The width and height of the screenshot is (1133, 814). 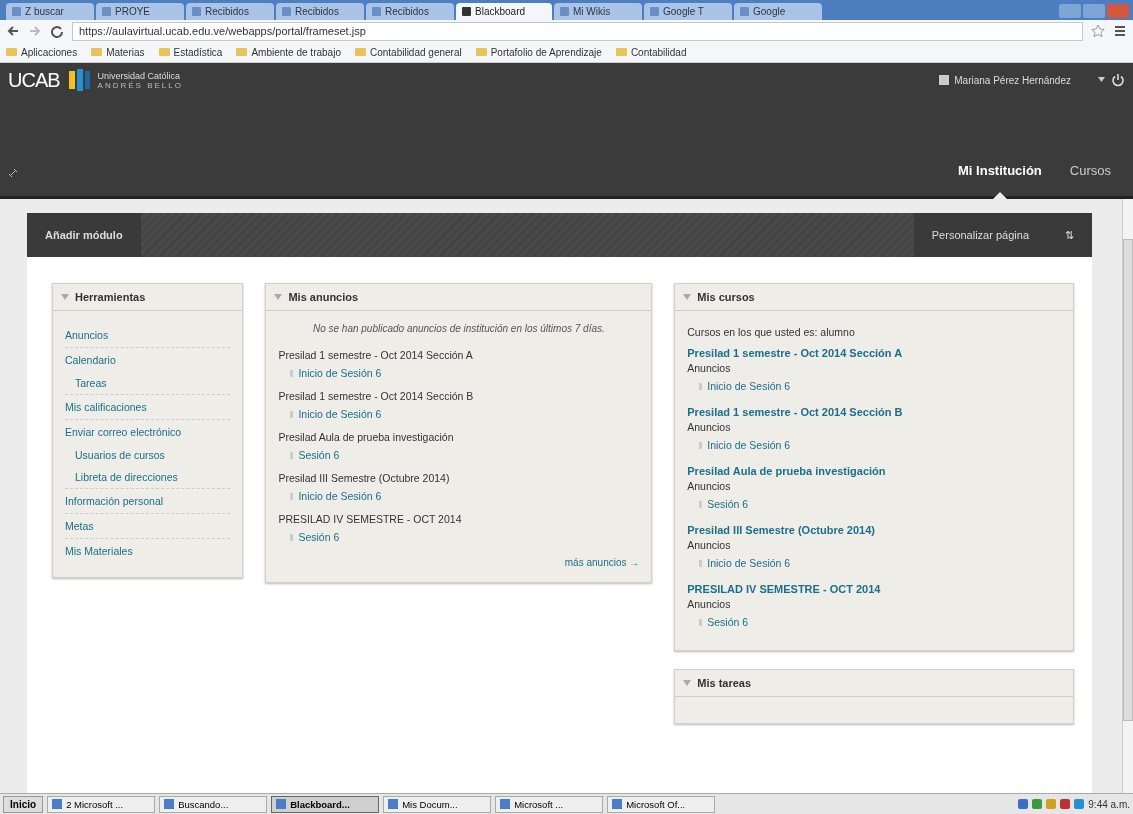 What do you see at coordinates (874, 471) in the screenshot?
I see `course-link: Presilad Aula de prueba investigación` at bounding box center [874, 471].